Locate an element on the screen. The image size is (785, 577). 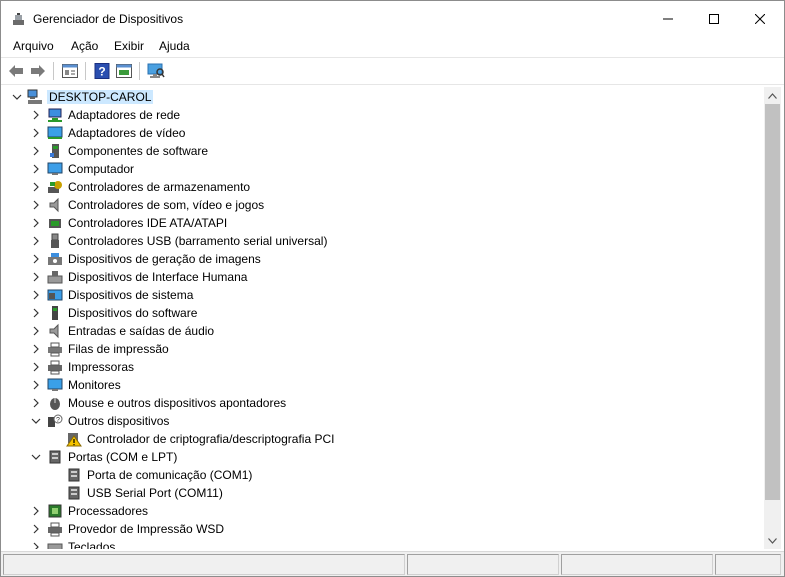
properties-button is located at coordinates (70, 71).